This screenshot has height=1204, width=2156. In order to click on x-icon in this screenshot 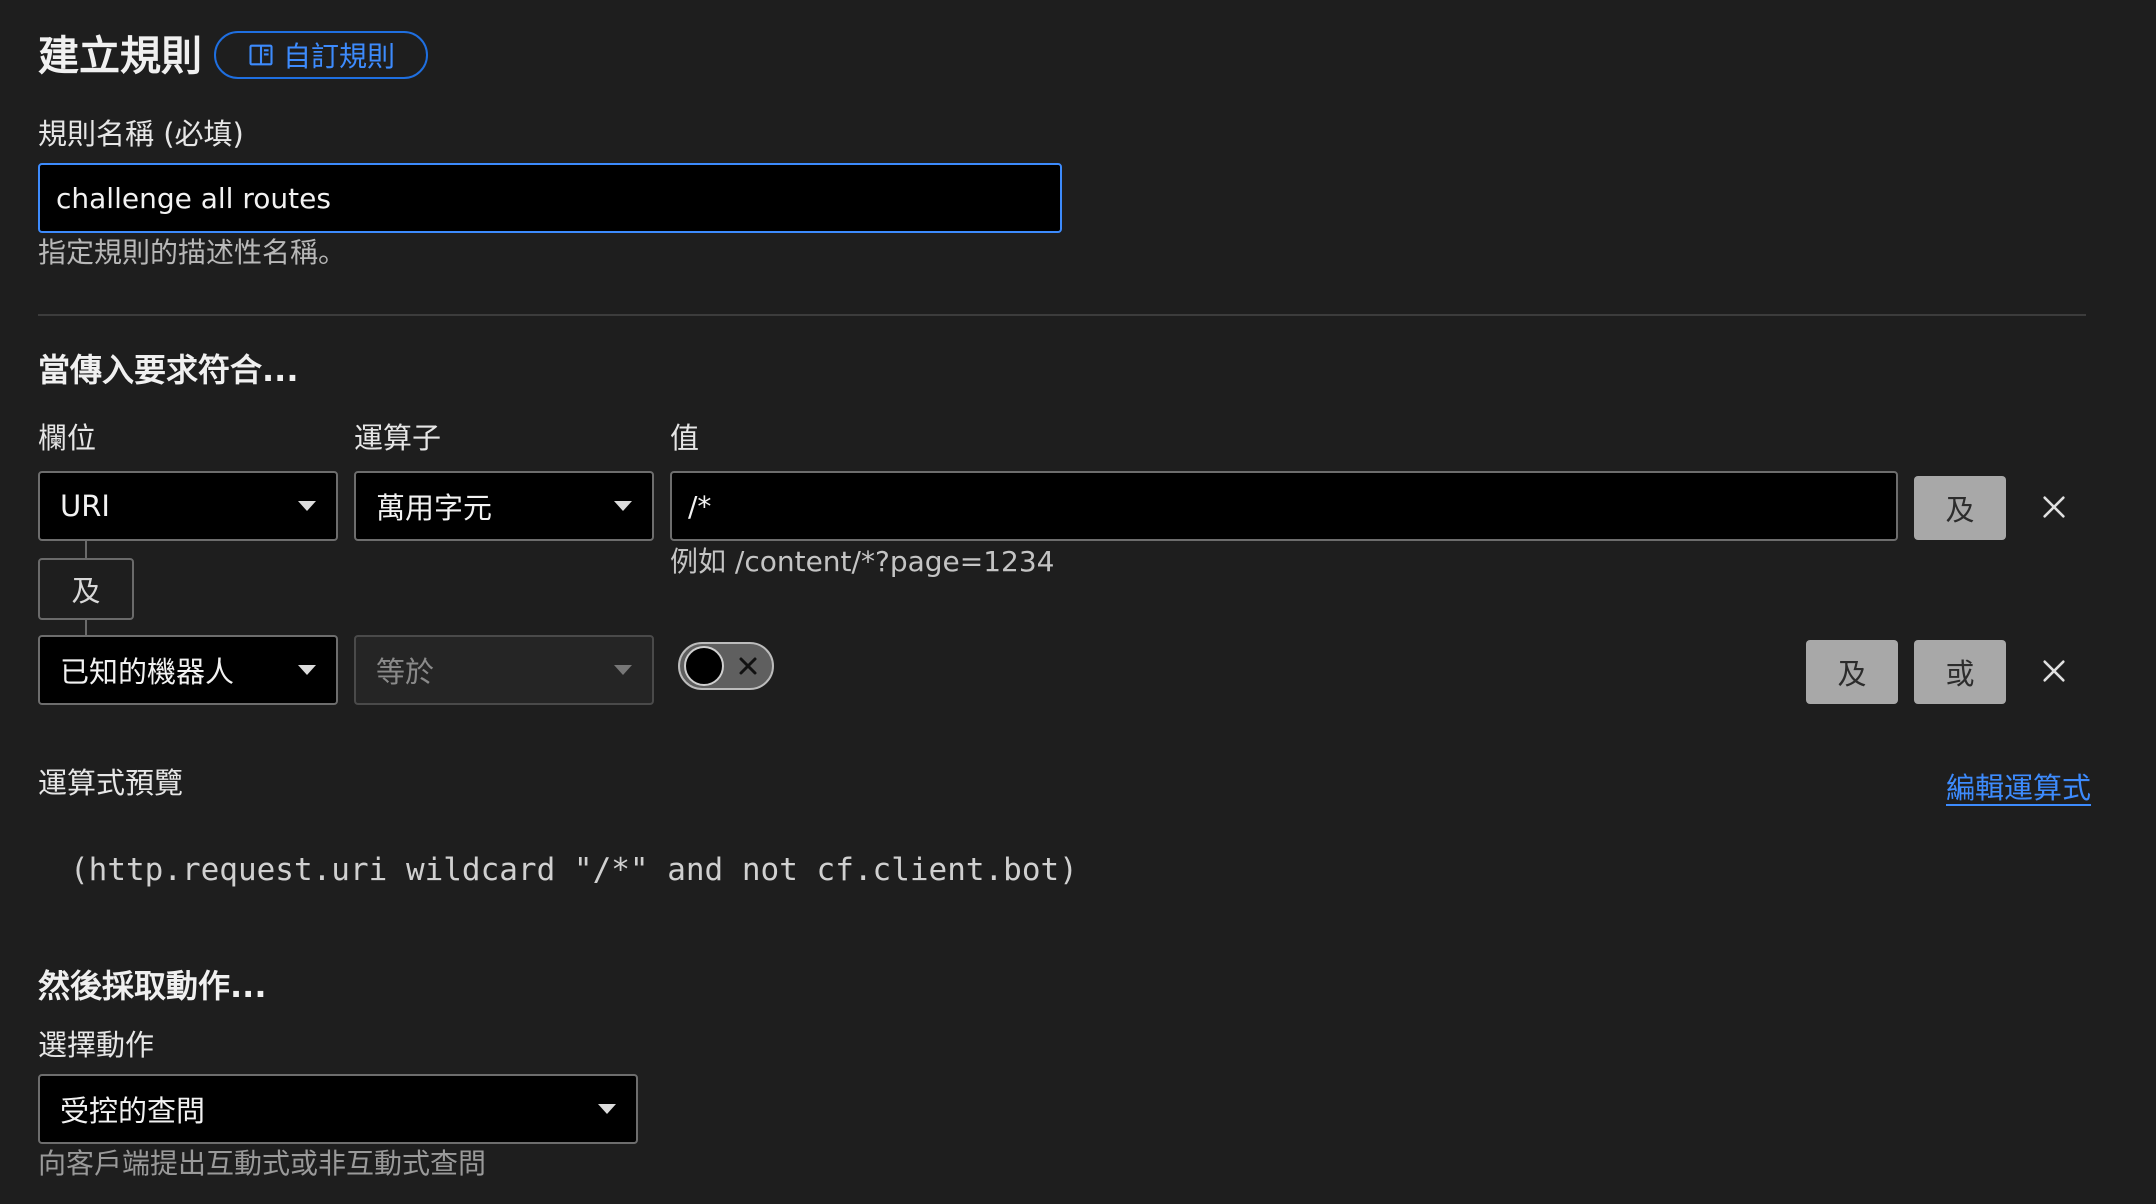, I will do `click(748, 666)`.